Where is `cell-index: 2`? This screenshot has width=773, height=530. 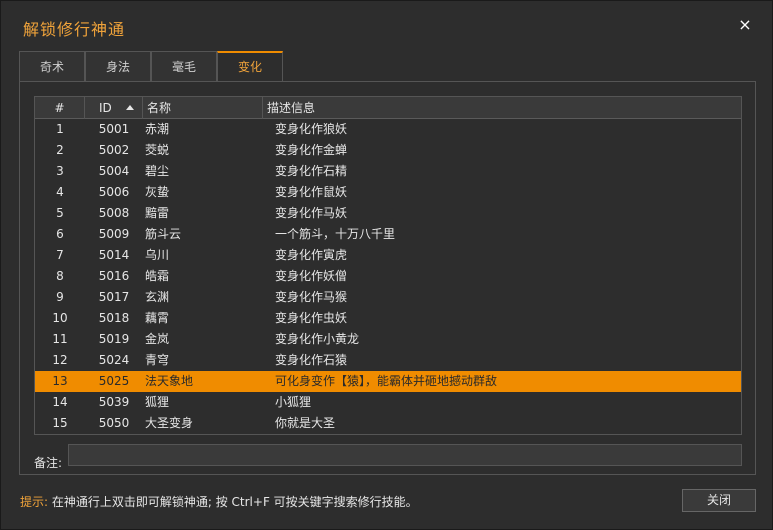 cell-index: 2 is located at coordinates (60, 150).